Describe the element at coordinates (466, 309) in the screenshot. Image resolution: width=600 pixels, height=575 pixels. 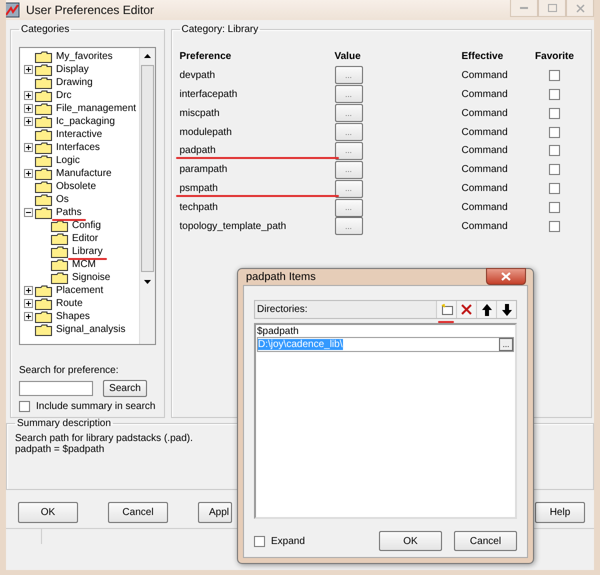
I see `delete-button` at that location.